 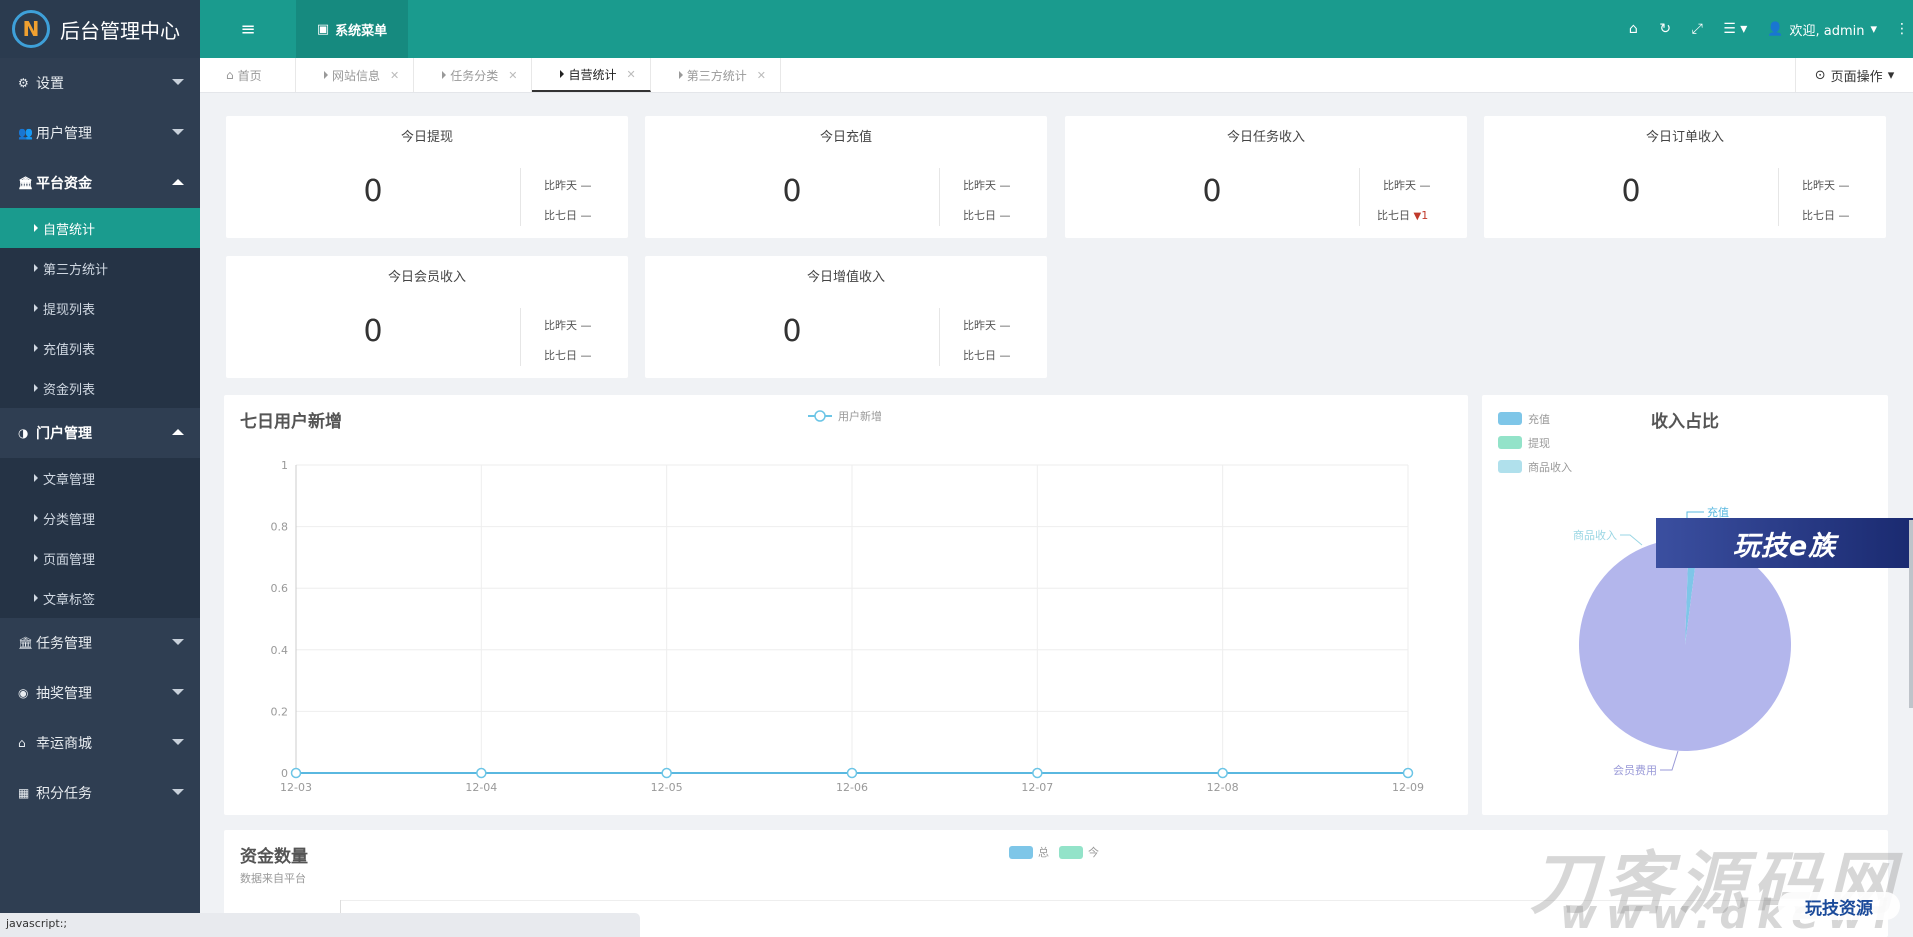 What do you see at coordinates (100, 478) in the screenshot?
I see `sidebar-item-articles: 文章管理` at bounding box center [100, 478].